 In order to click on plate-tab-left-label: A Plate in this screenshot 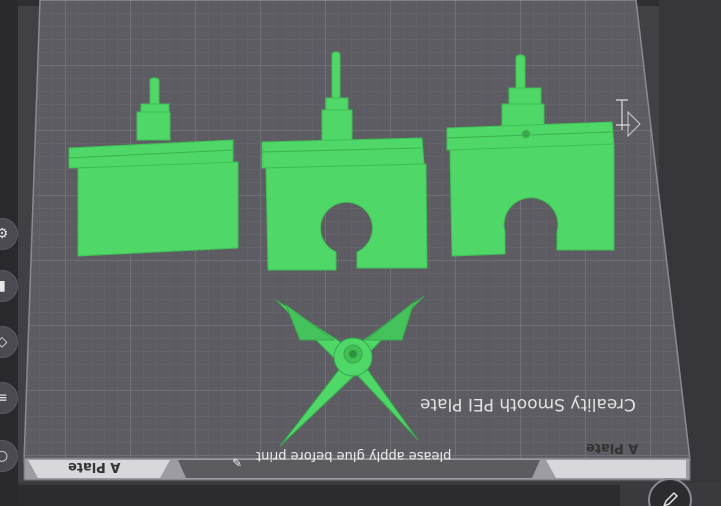, I will do `click(94, 466)`.